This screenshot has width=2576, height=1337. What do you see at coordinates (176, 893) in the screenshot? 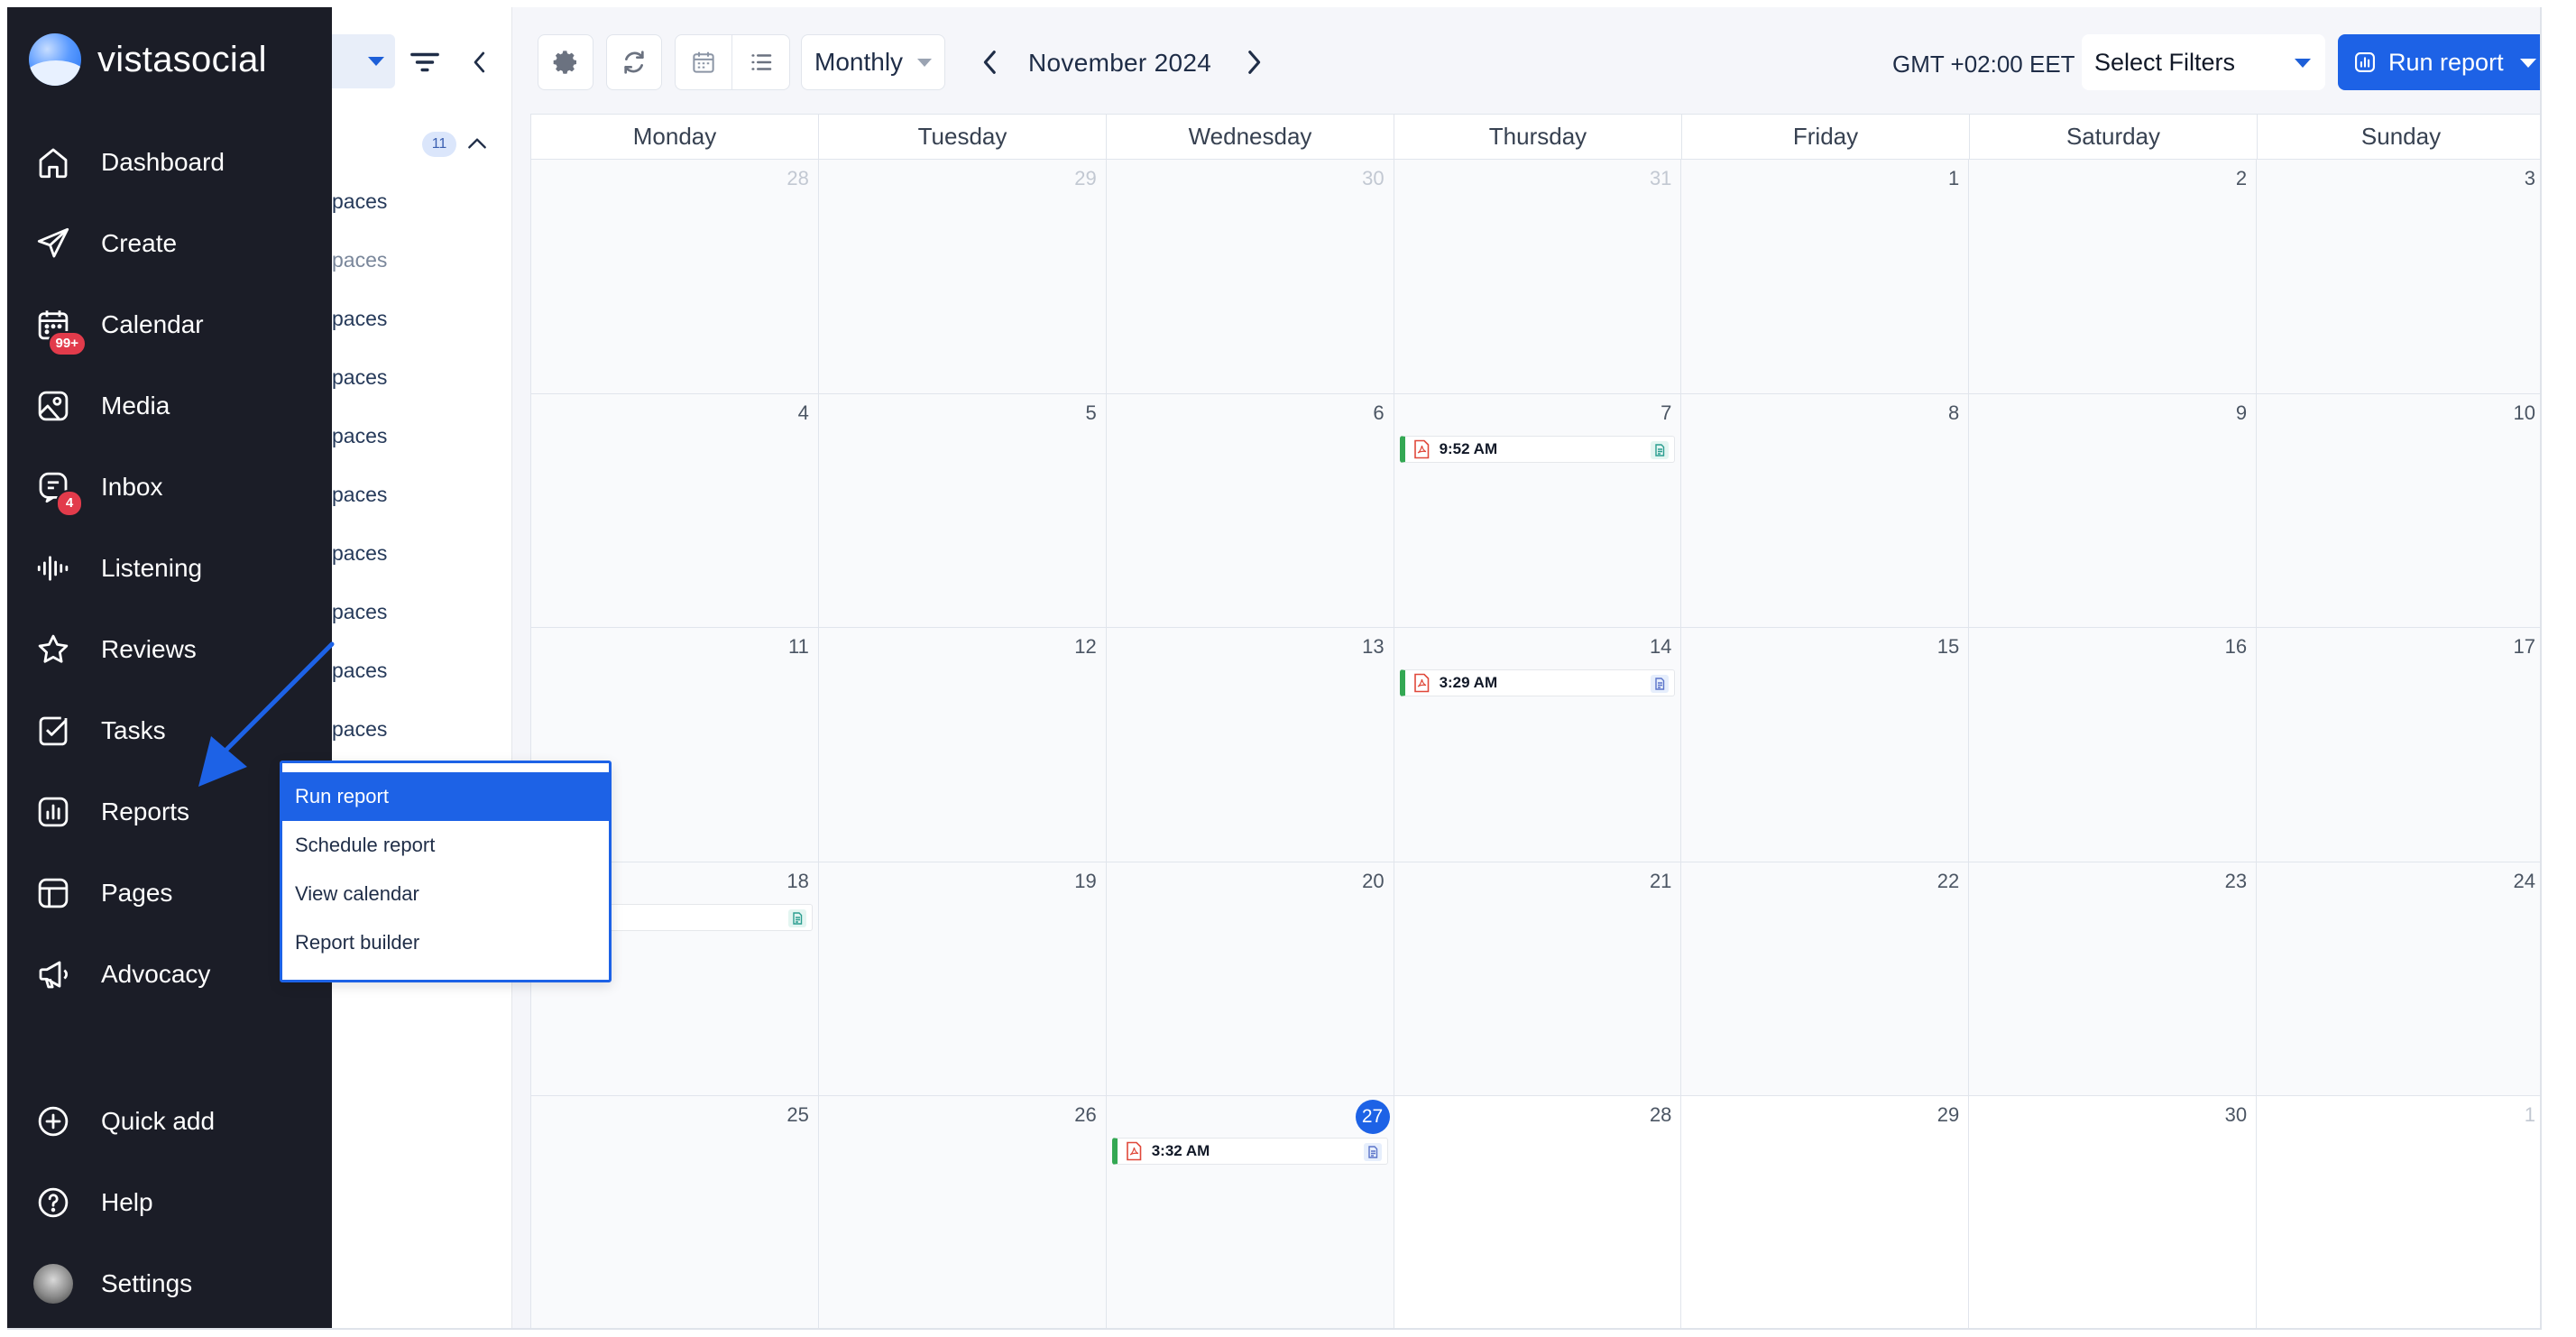
I see `nav-item-pages: Pages` at bounding box center [176, 893].